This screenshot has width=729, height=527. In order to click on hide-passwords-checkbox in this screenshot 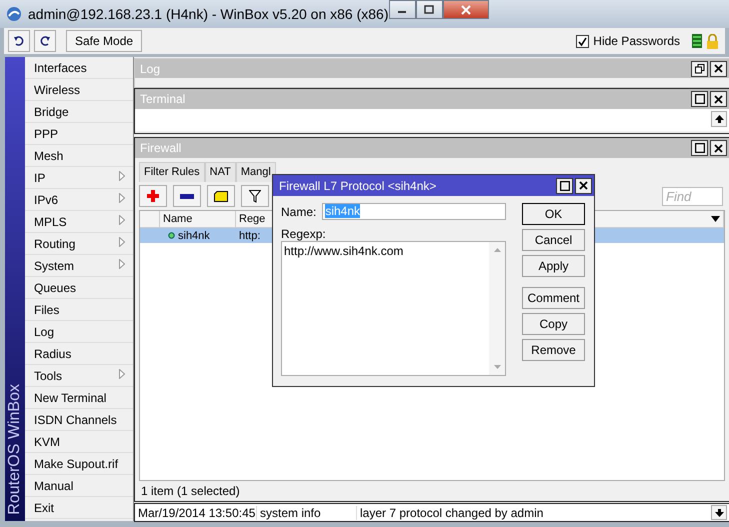, I will do `click(583, 41)`.